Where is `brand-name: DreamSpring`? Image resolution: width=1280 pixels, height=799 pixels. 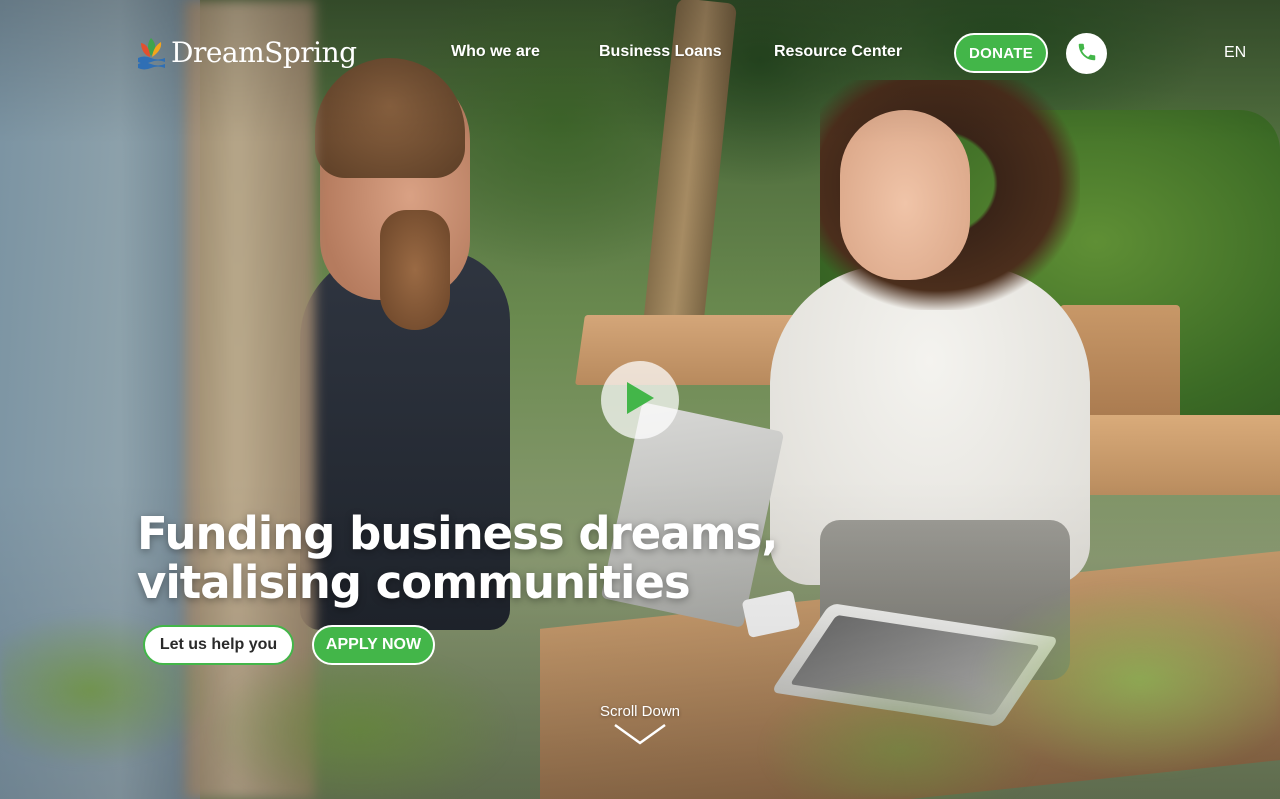 brand-name: DreamSpring is located at coordinates (264, 52).